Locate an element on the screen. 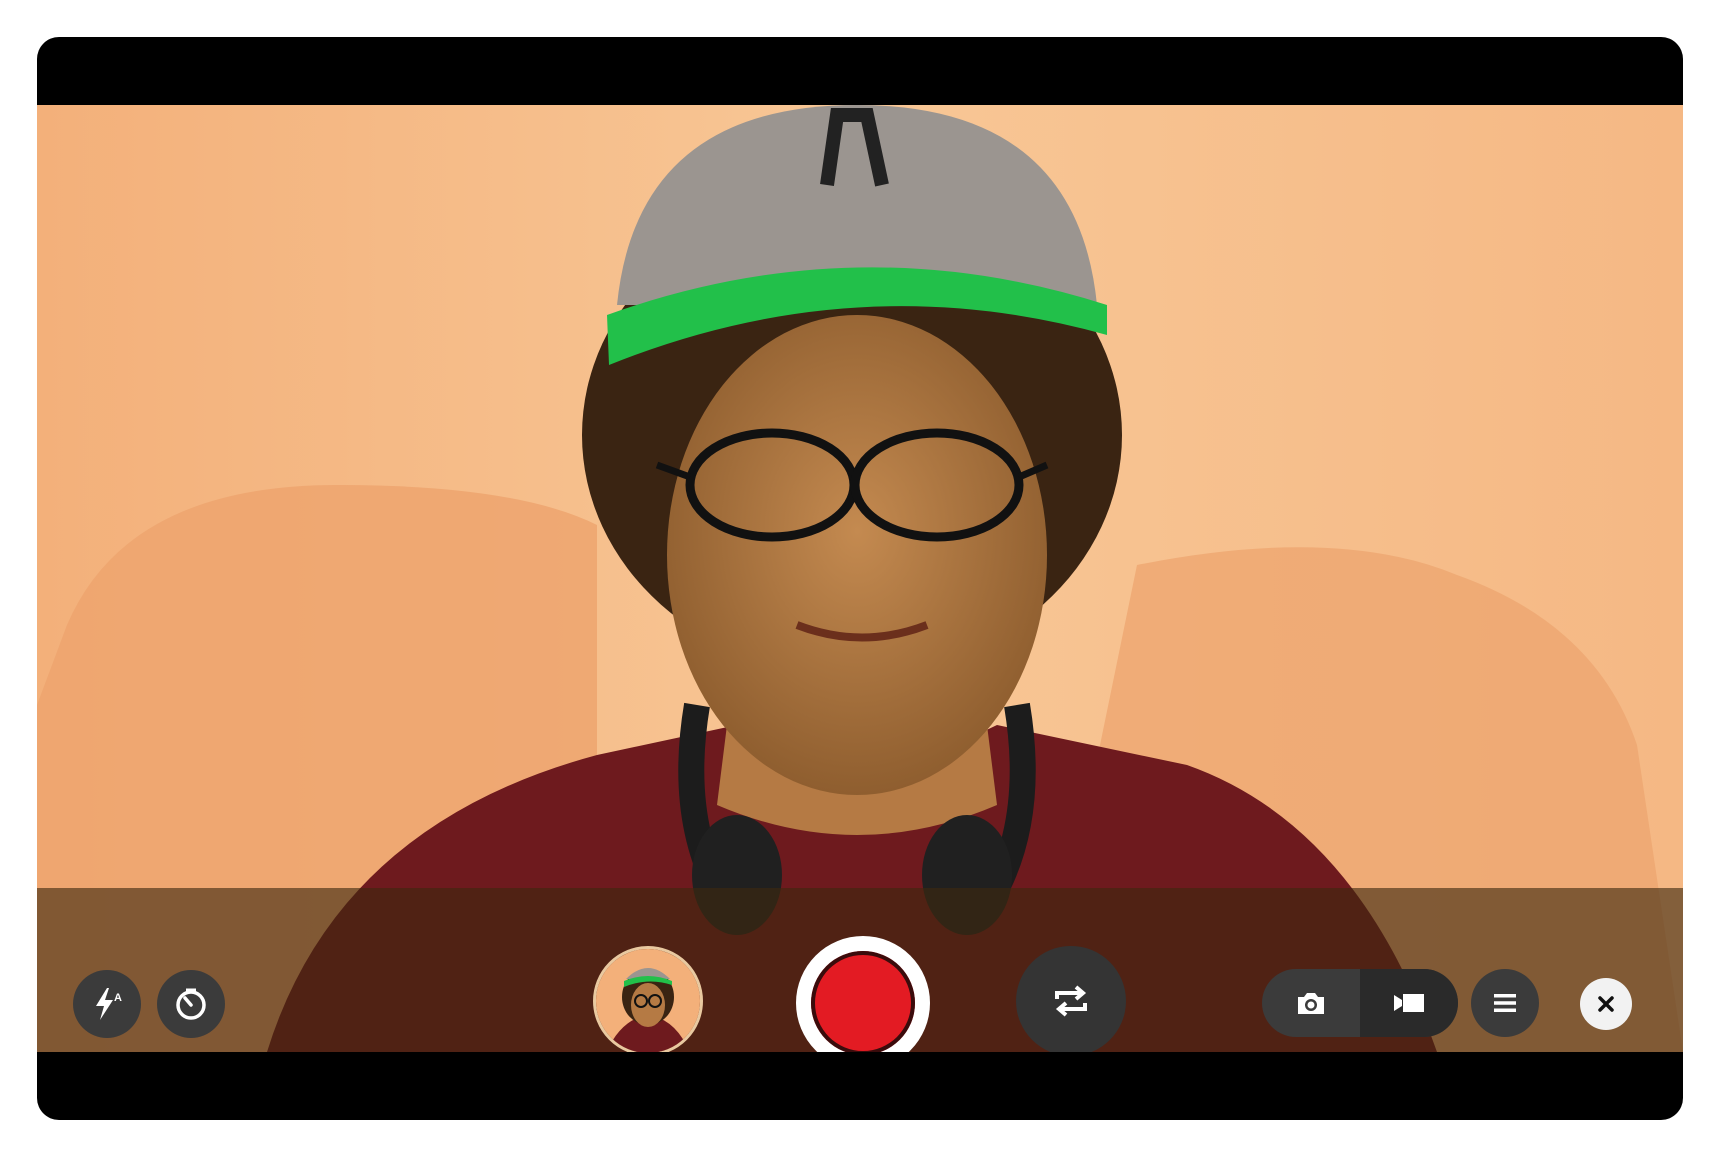 This screenshot has height=1149, width=1720. camera-icon is located at coordinates (1311, 1003).